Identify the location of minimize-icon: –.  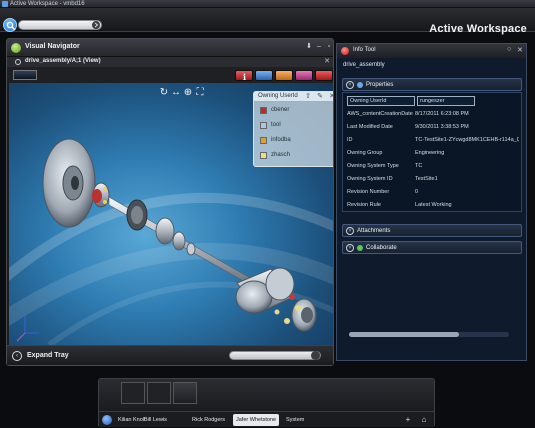
(319, 47).